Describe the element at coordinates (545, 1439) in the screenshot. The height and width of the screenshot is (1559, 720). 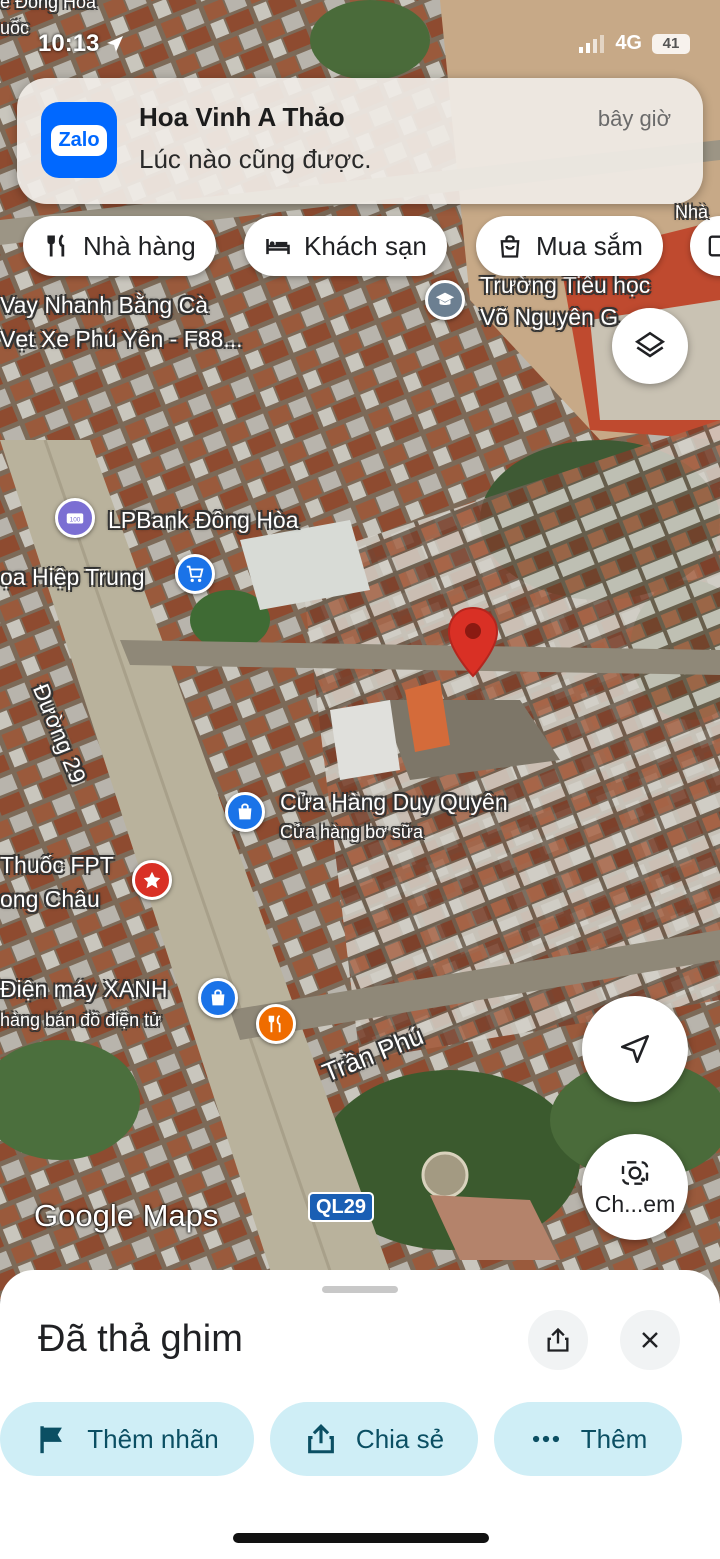
I see `more-icon` at that location.